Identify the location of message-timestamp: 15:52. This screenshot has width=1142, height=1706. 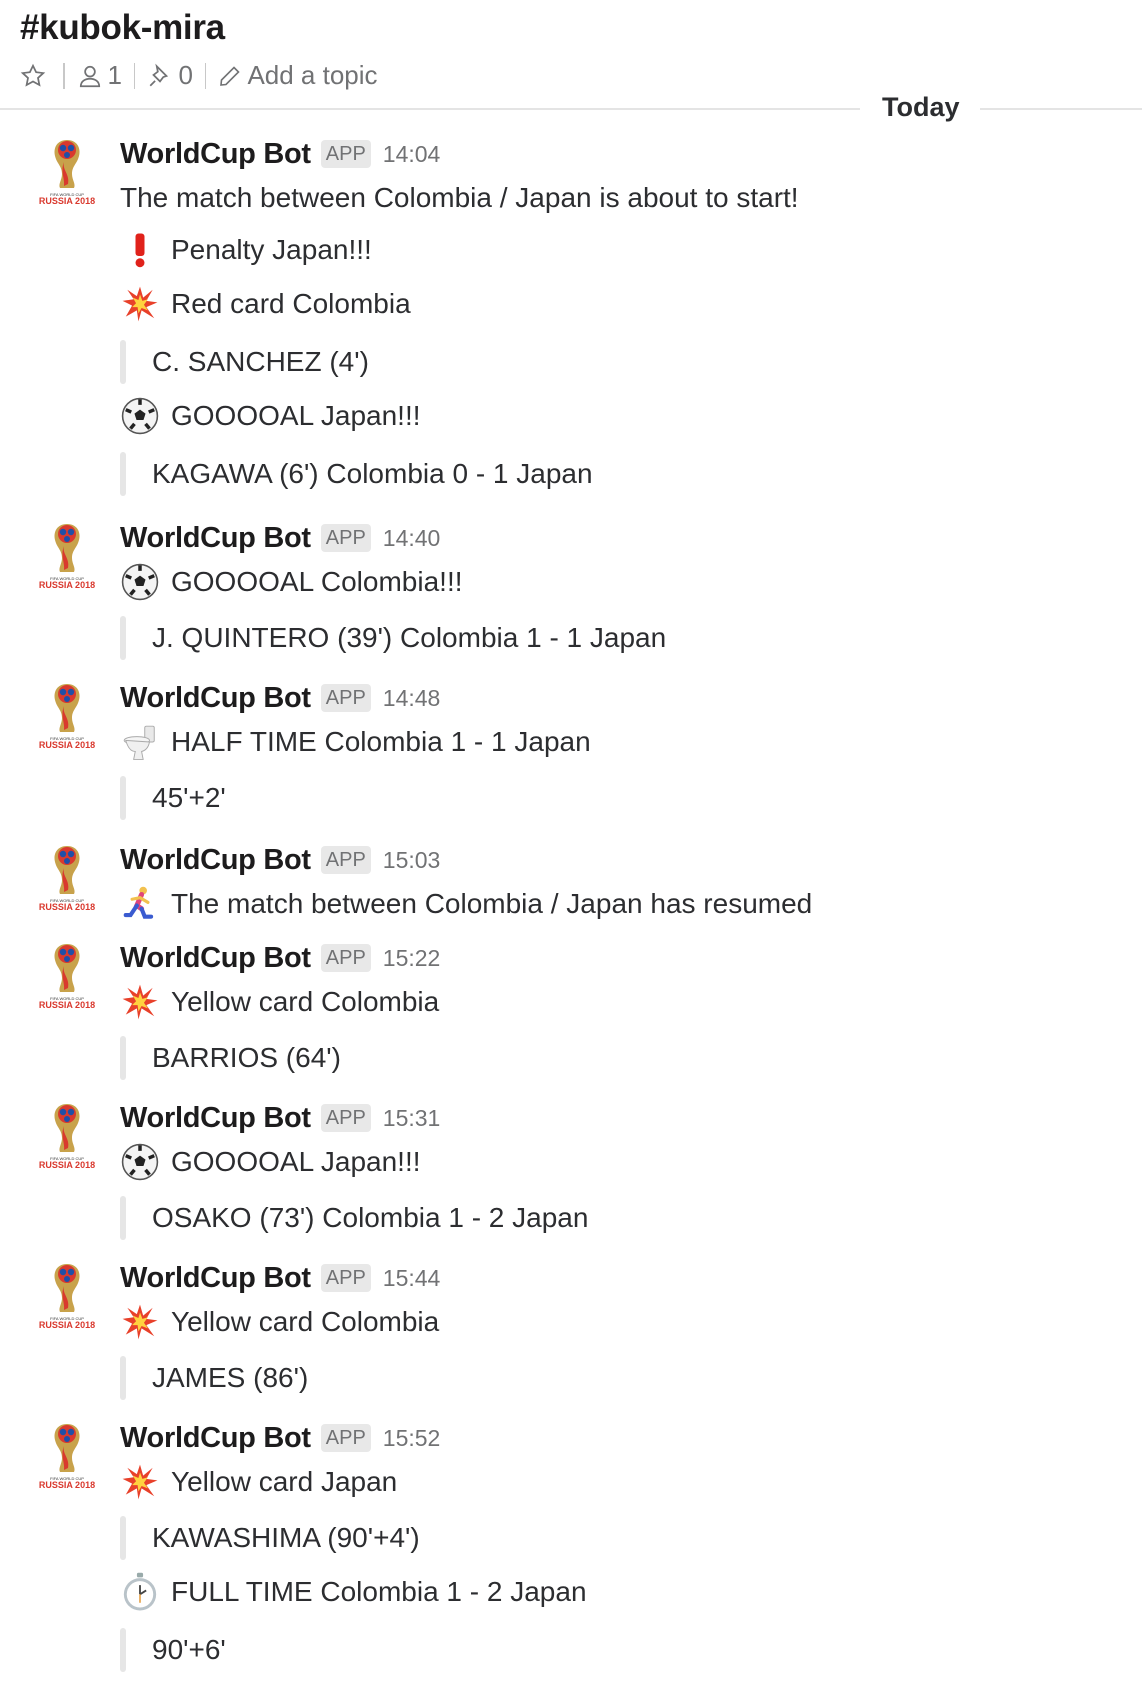
(412, 1438).